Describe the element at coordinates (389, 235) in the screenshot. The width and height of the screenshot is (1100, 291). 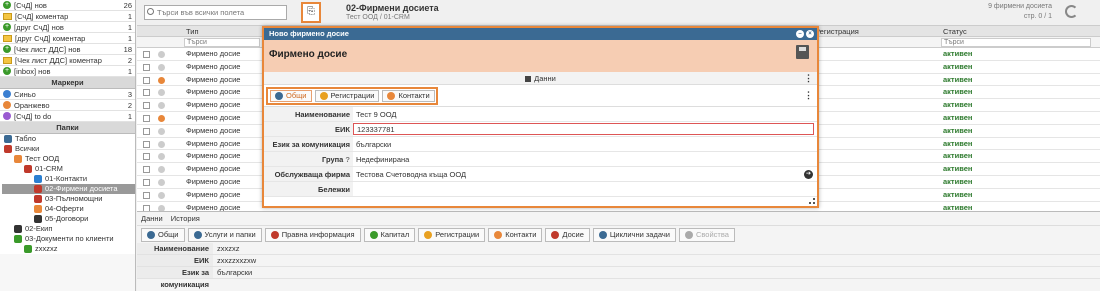
I see `detail-button: Капитал` at that location.